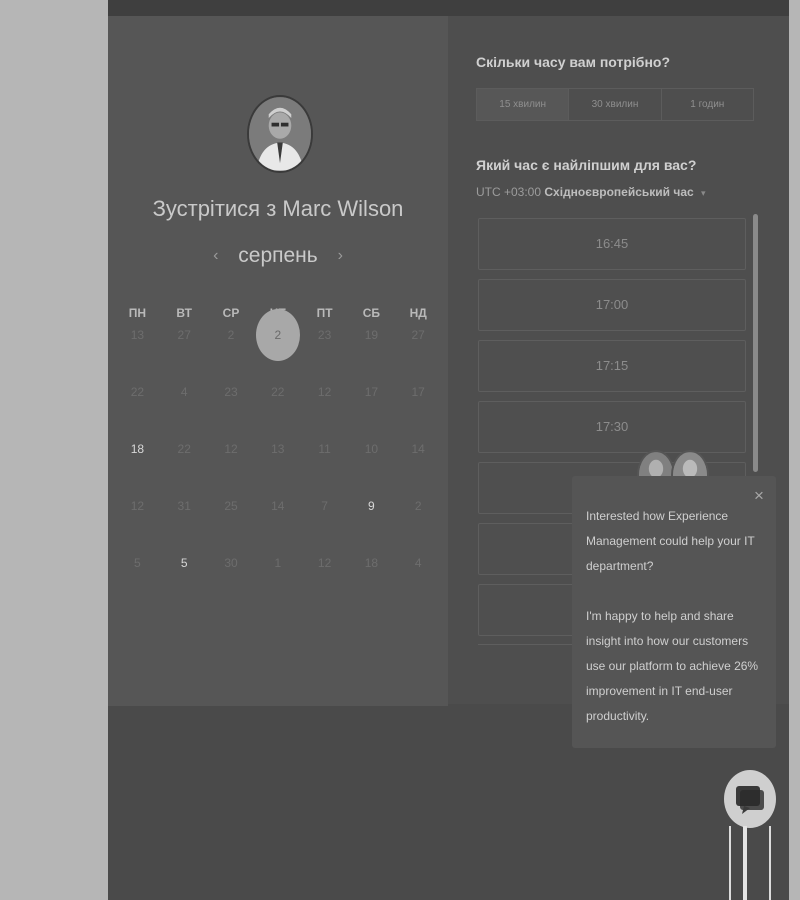 This screenshot has width=800, height=900. I want to click on duration-option-15: 15 хвилин, so click(523, 104).